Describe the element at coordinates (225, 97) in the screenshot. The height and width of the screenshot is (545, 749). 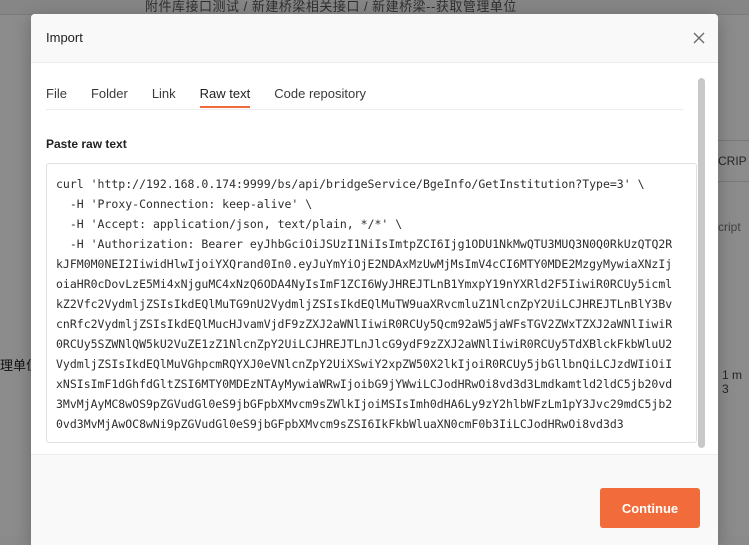
I see `tab-raw-text: Raw text` at that location.